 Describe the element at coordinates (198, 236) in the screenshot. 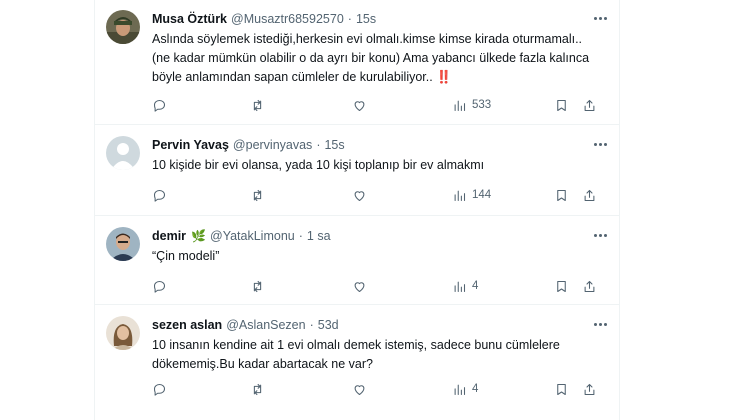

I see `herb-emoji: 🌿` at that location.